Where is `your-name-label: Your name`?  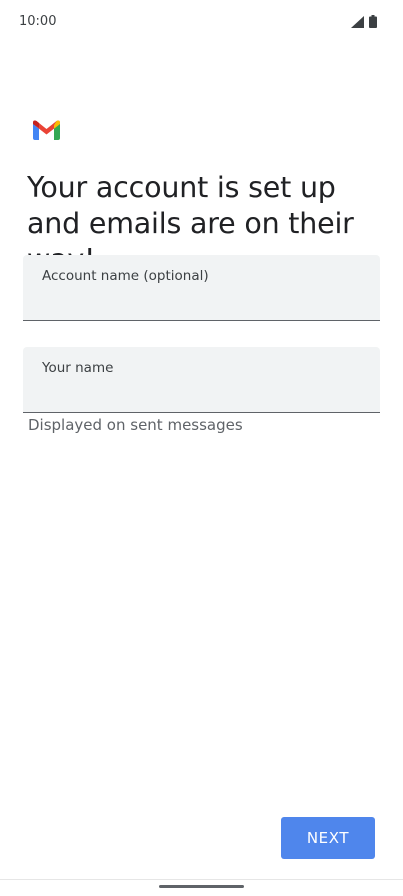 your-name-label: Your name is located at coordinates (78, 368).